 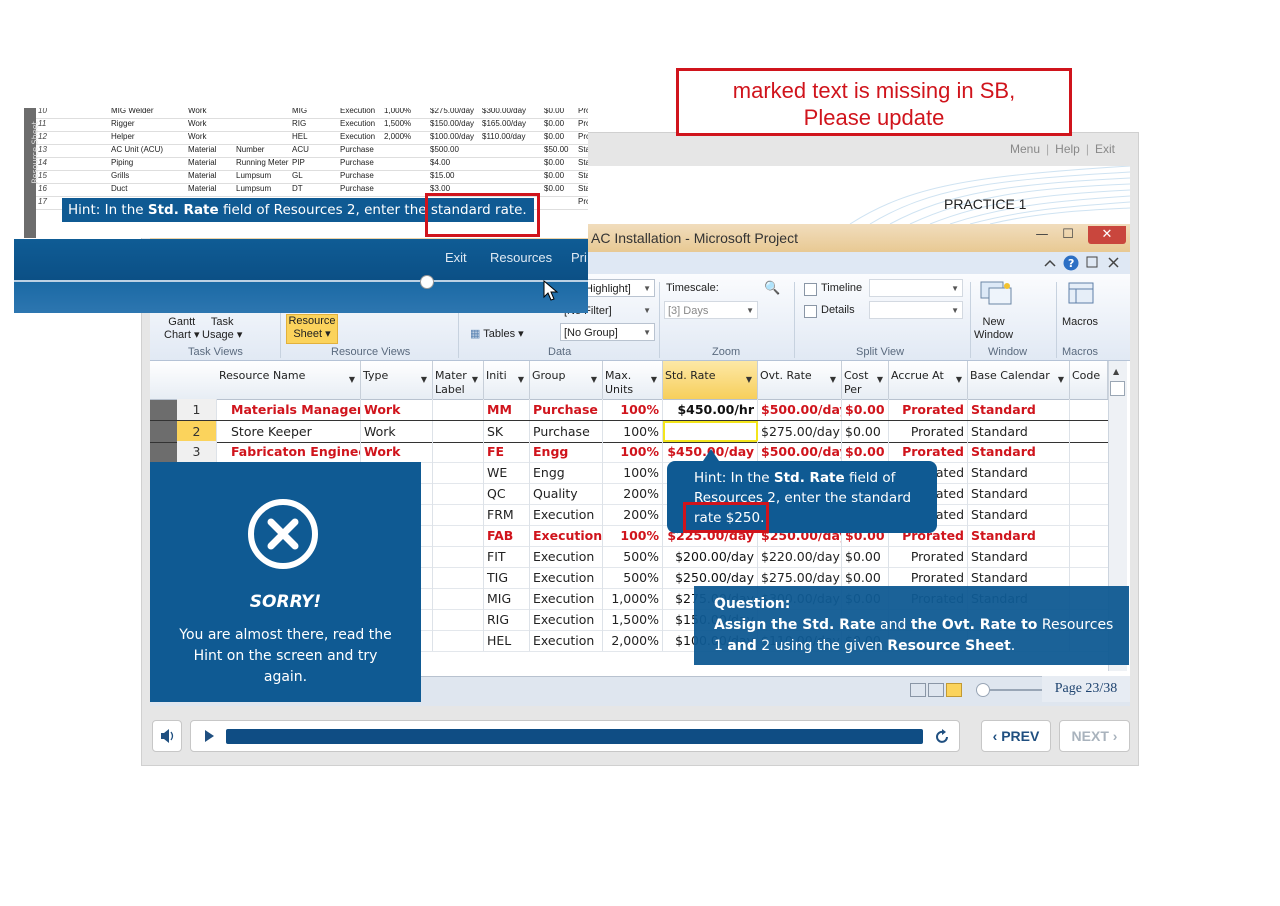 What do you see at coordinates (197, 409) in the screenshot?
I see `row-number: 1` at bounding box center [197, 409].